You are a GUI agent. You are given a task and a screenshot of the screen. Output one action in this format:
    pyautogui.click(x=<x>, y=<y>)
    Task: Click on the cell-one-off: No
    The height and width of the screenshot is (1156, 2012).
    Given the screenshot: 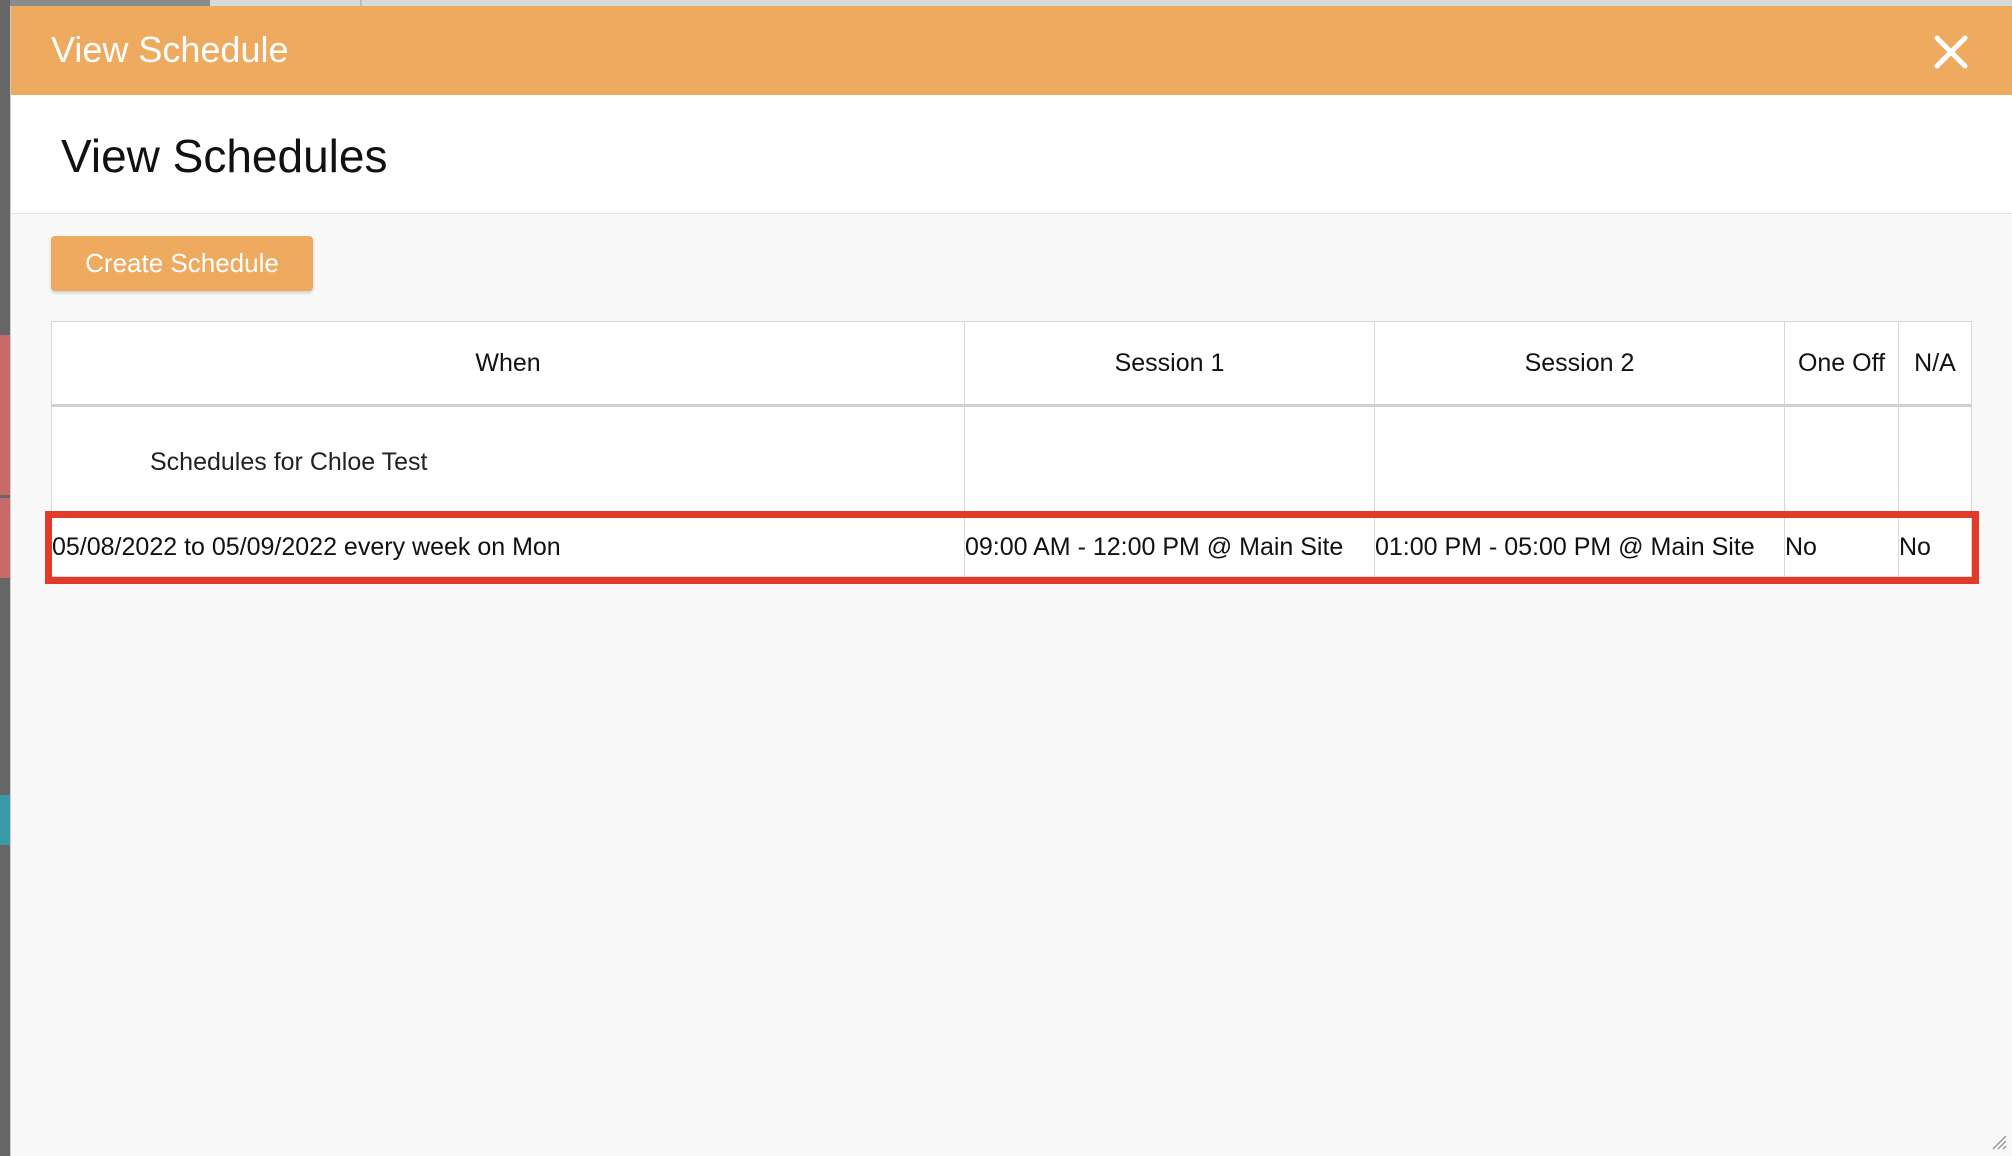 What is the action you would take?
    pyautogui.click(x=1841, y=547)
    